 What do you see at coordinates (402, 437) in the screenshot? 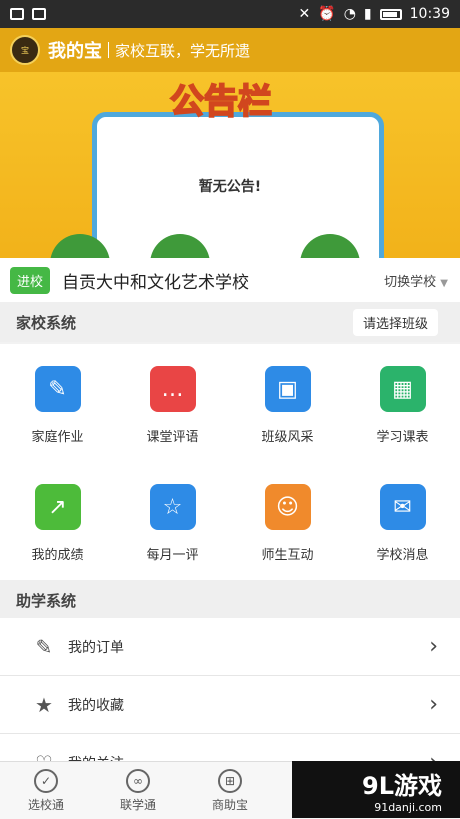
I see `feature-label: 学习课表` at bounding box center [402, 437].